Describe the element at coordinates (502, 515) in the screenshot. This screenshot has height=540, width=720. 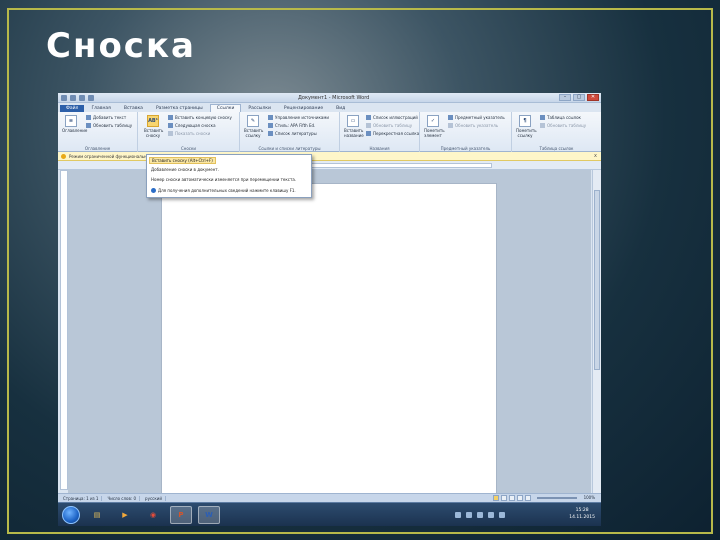
I see `battery-icon` at that location.